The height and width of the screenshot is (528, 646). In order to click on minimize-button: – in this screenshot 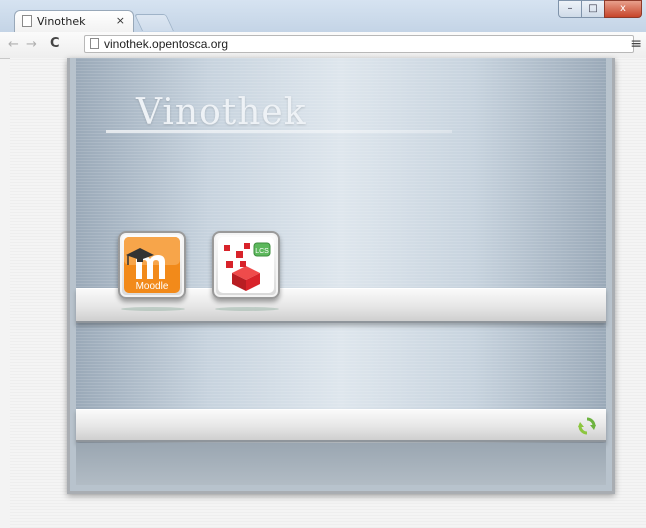, I will do `click(570, 9)`.